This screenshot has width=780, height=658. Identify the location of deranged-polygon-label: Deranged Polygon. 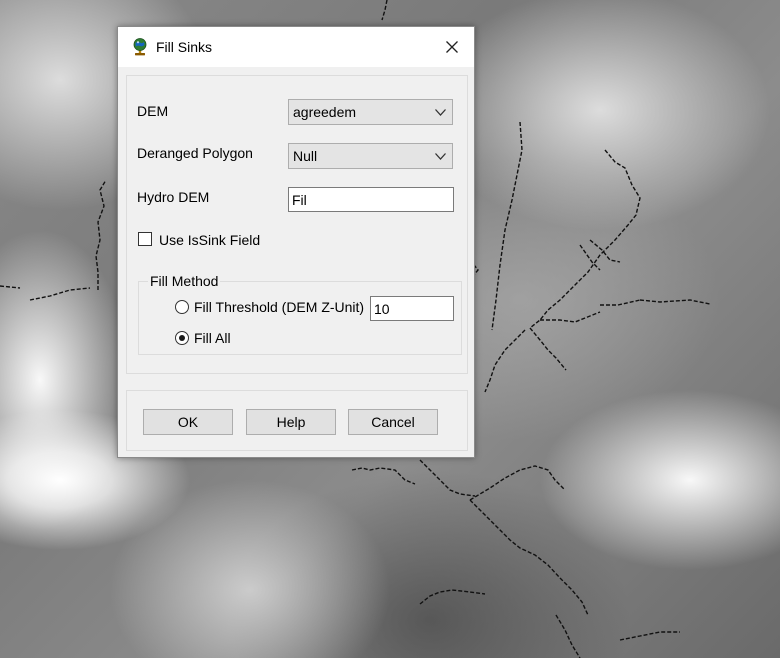
(195, 153).